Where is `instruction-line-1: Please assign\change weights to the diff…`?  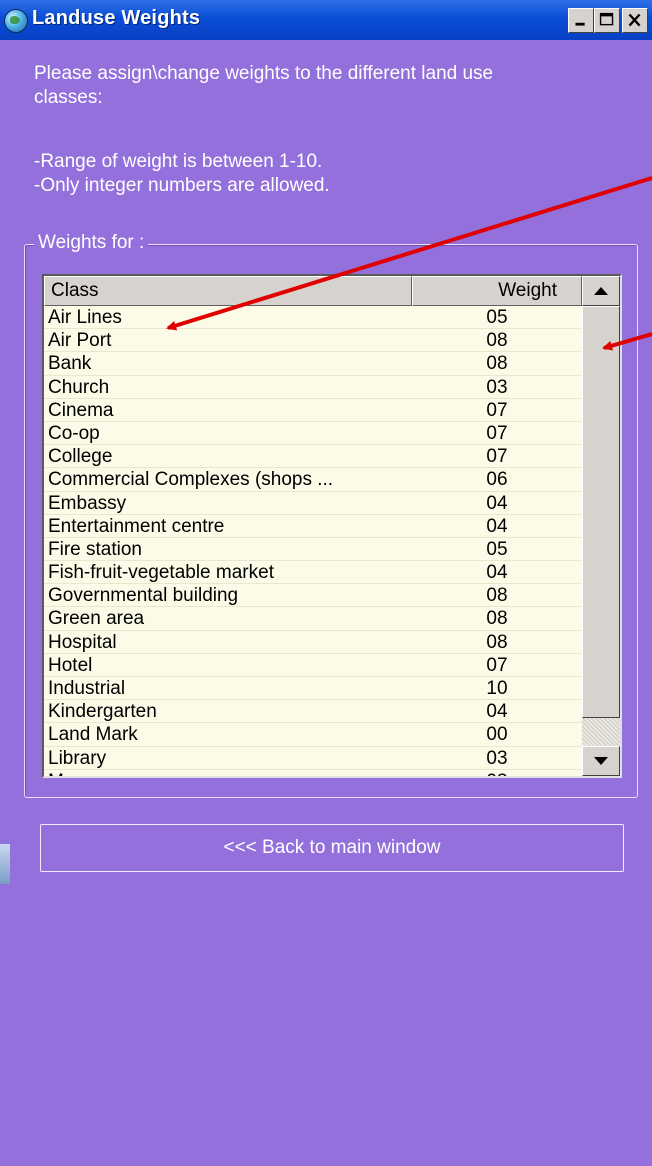
instruction-line-1: Please assign\change weights to the diff… is located at coordinates (264, 73).